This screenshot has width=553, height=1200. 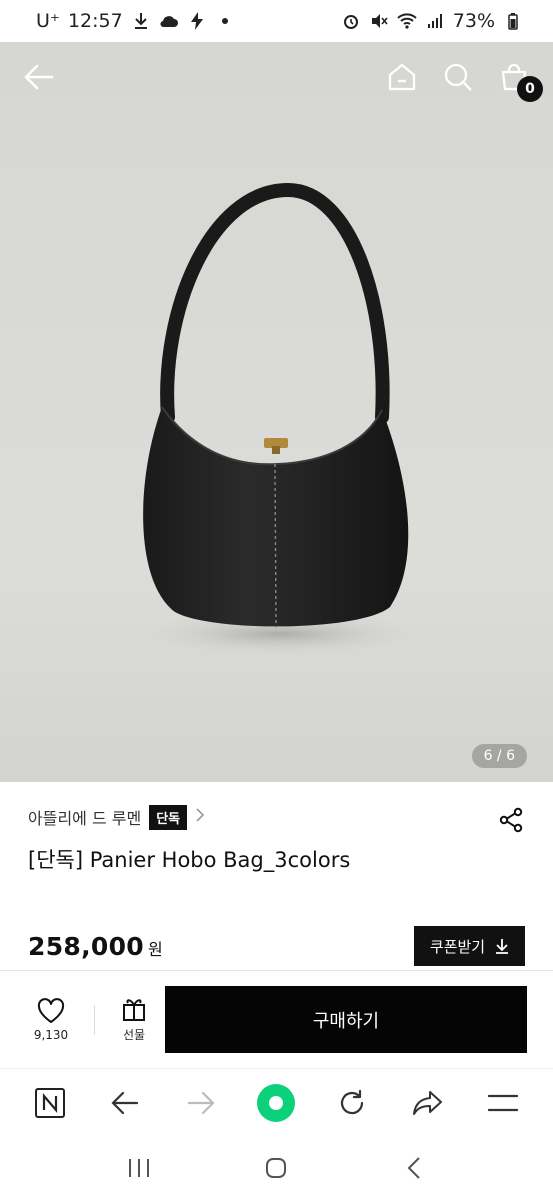 I want to click on gift-button: 선물, so click(x=134, y=1019).